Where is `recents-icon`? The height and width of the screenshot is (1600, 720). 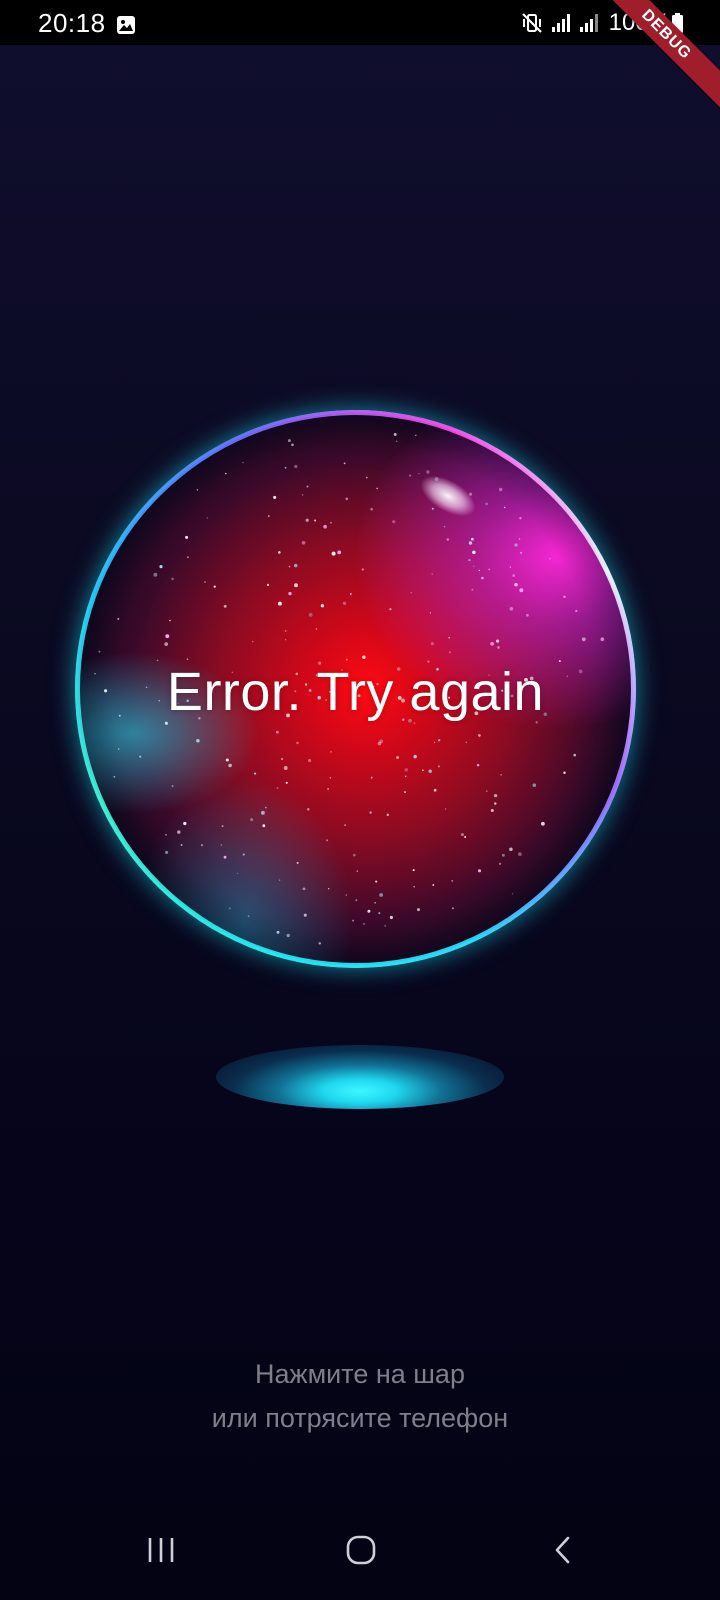 recents-icon is located at coordinates (161, 1550).